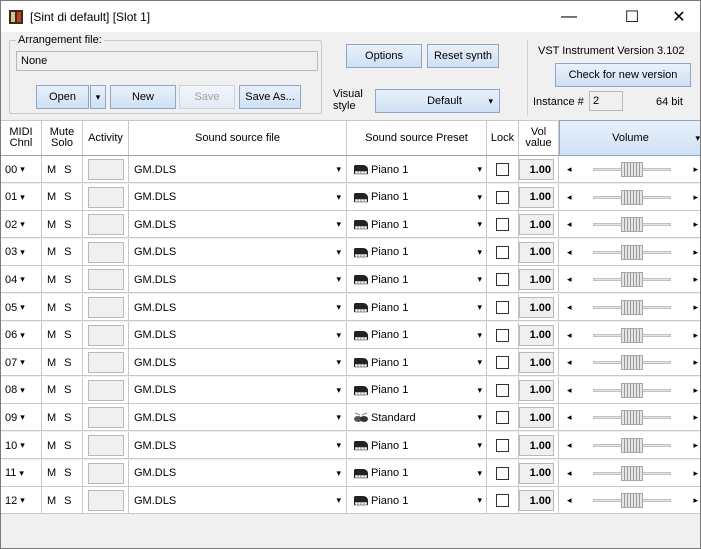  What do you see at coordinates (21, 390) in the screenshot?
I see `midi-channel-dropdown: 08 ▾` at bounding box center [21, 390].